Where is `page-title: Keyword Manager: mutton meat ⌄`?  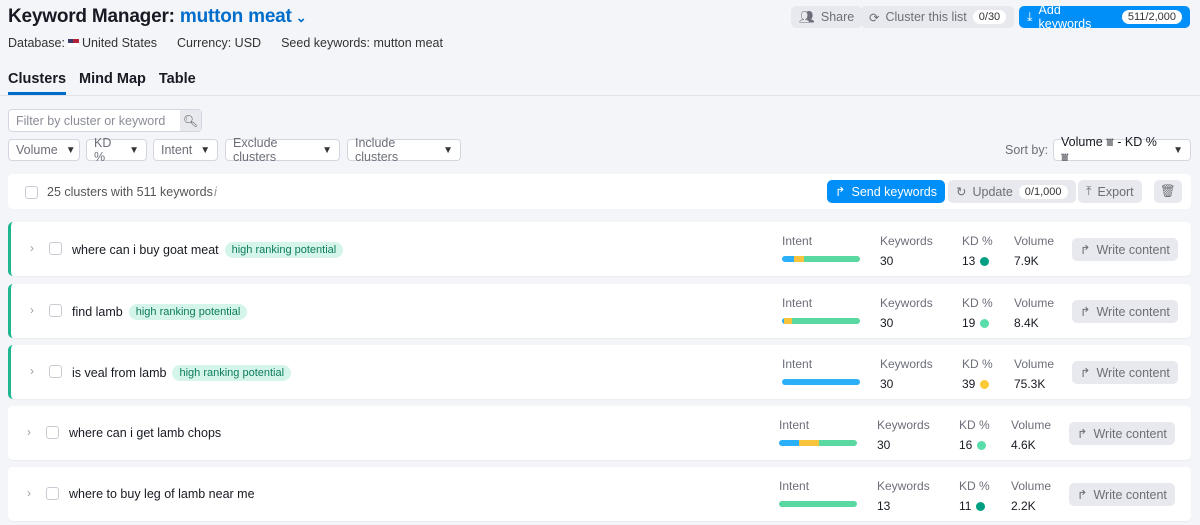
page-title: Keyword Manager: mutton meat ⌄ is located at coordinates (157, 16).